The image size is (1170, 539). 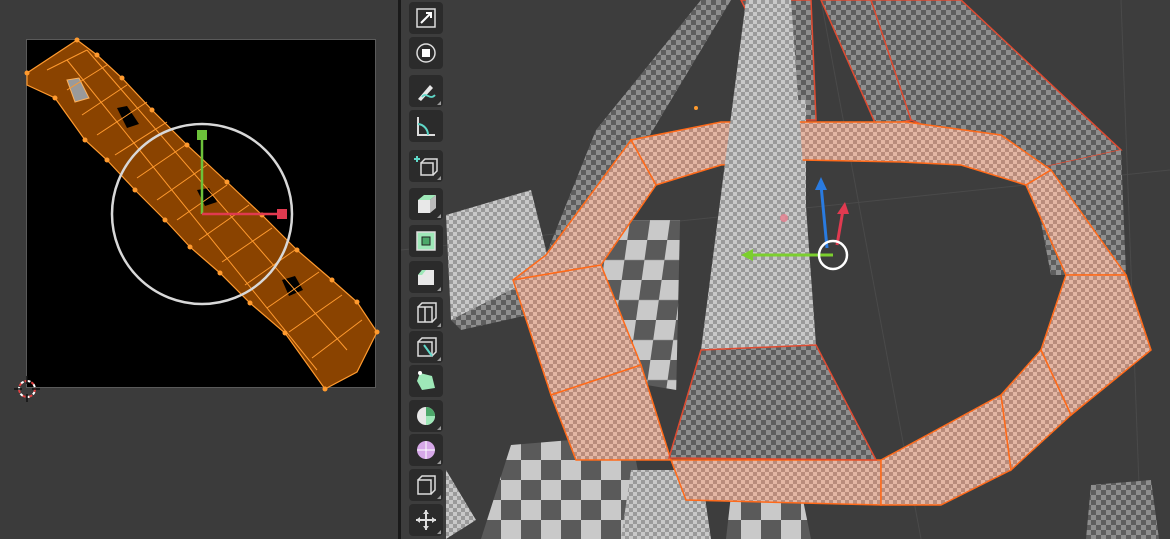 What do you see at coordinates (426, 347) in the screenshot?
I see `knife-icon` at bounding box center [426, 347].